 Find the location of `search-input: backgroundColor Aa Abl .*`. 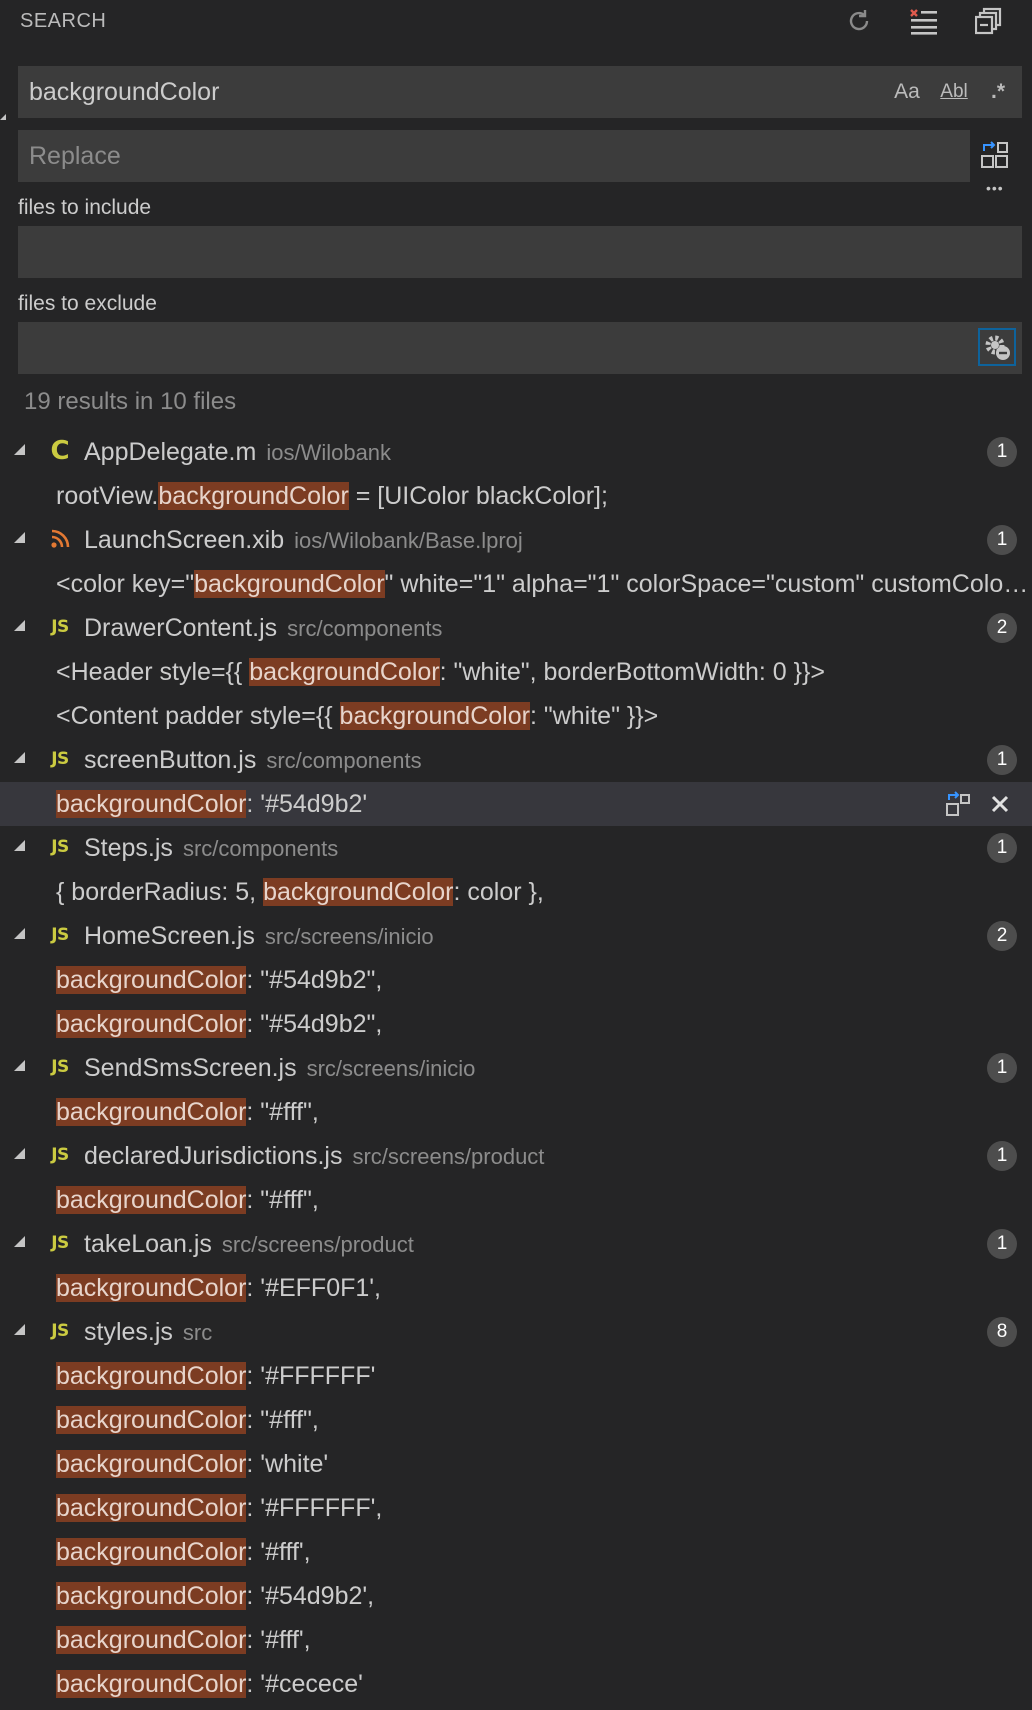

search-input: backgroundColor Aa Abl .* is located at coordinates (520, 92).